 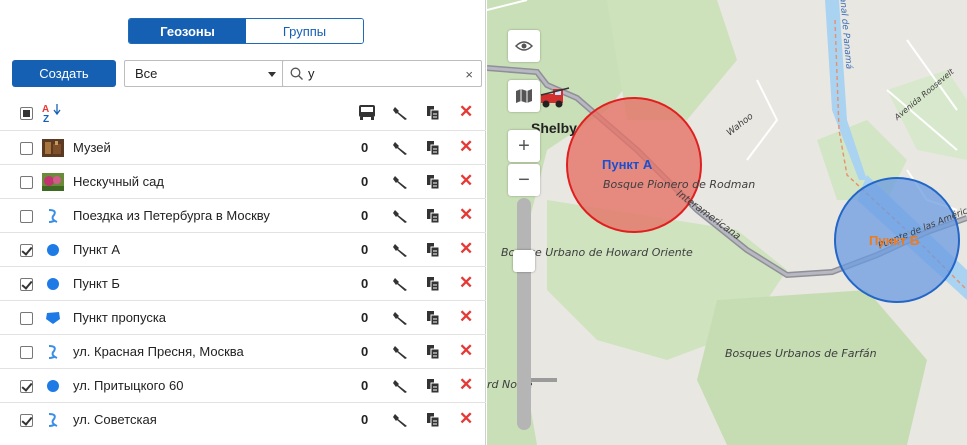 I want to click on tab-switcher: Геозоны Группы, so click(x=246, y=31).